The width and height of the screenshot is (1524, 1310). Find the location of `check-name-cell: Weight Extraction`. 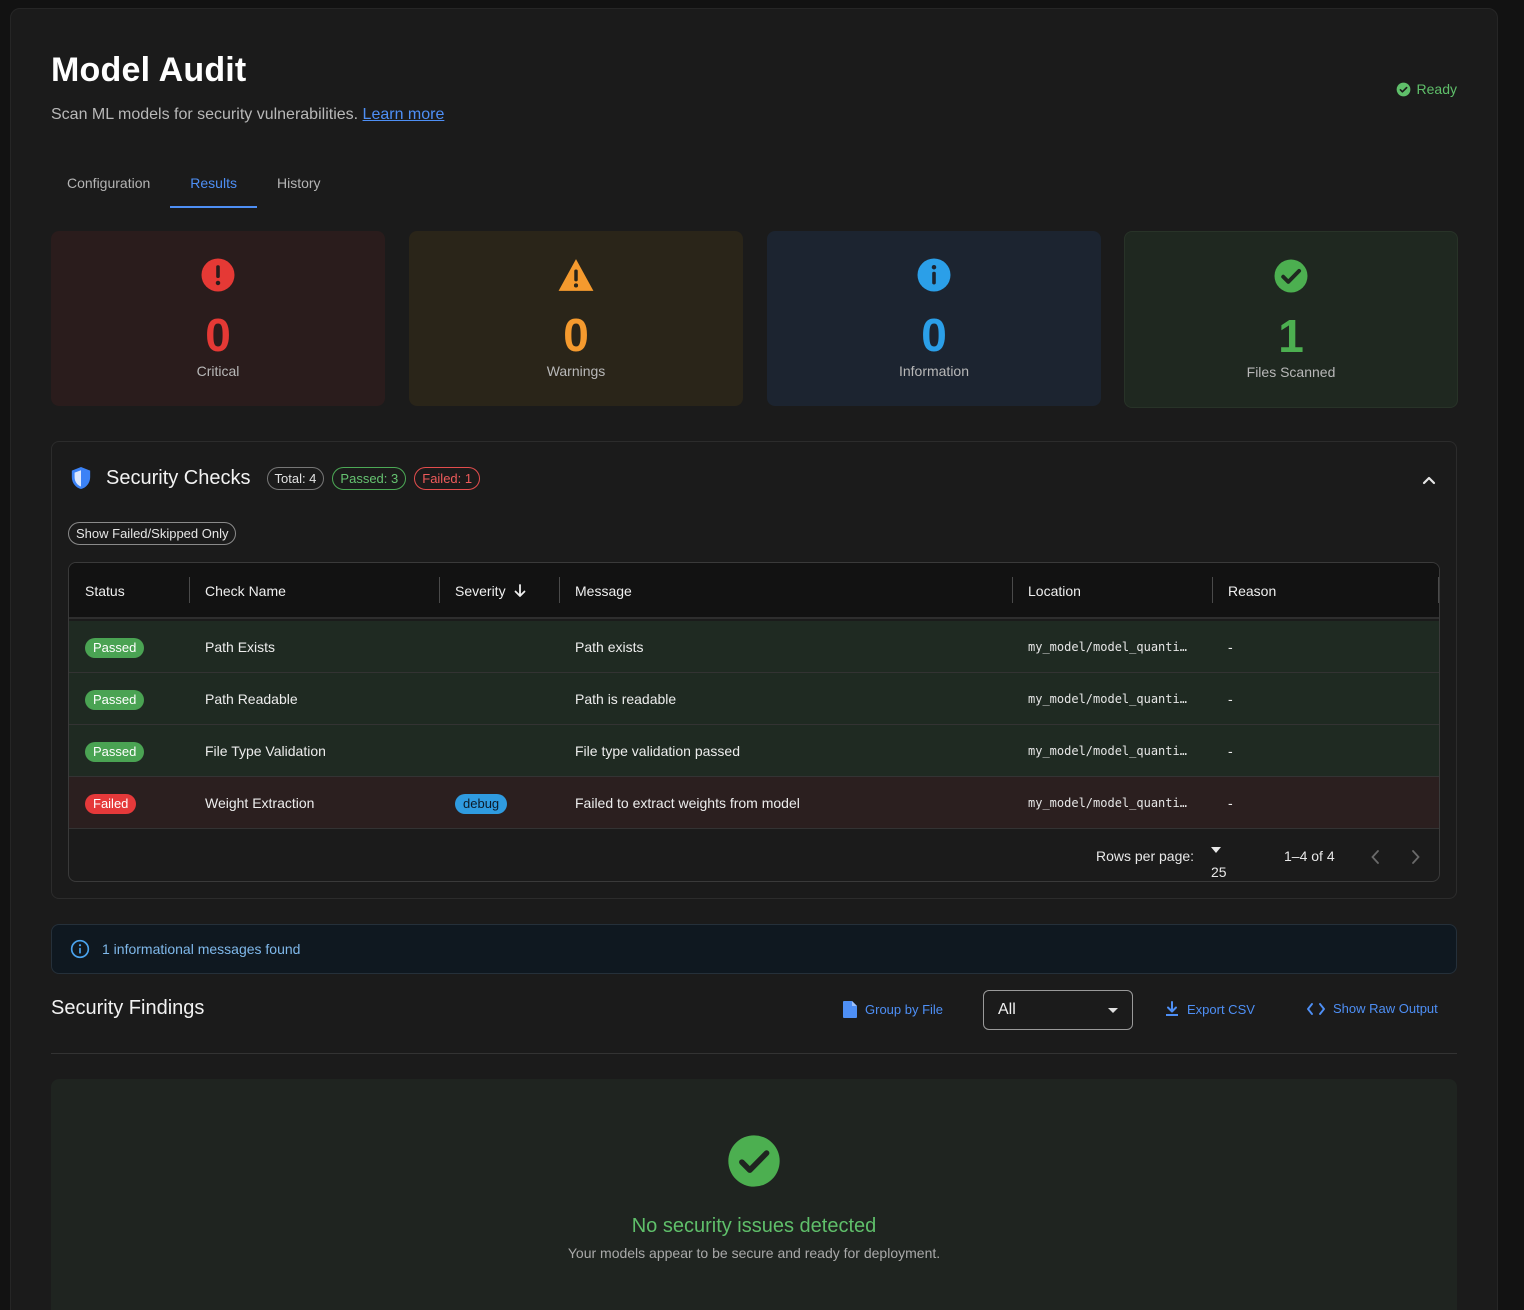

check-name-cell: Weight Extraction is located at coordinates (260, 803).